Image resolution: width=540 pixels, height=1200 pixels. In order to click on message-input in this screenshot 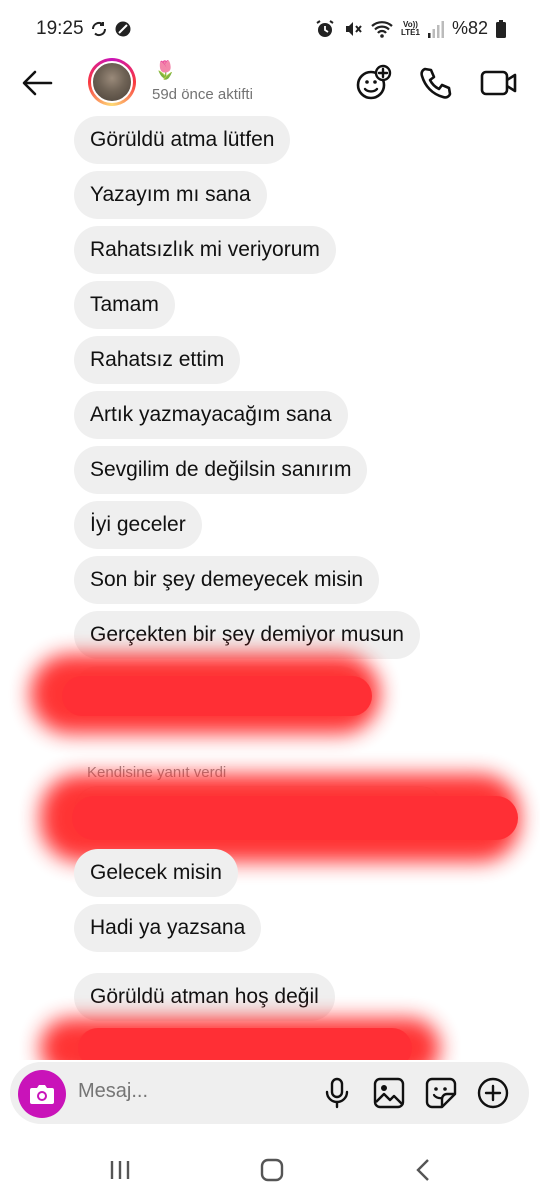, I will do `click(193, 1091)`.